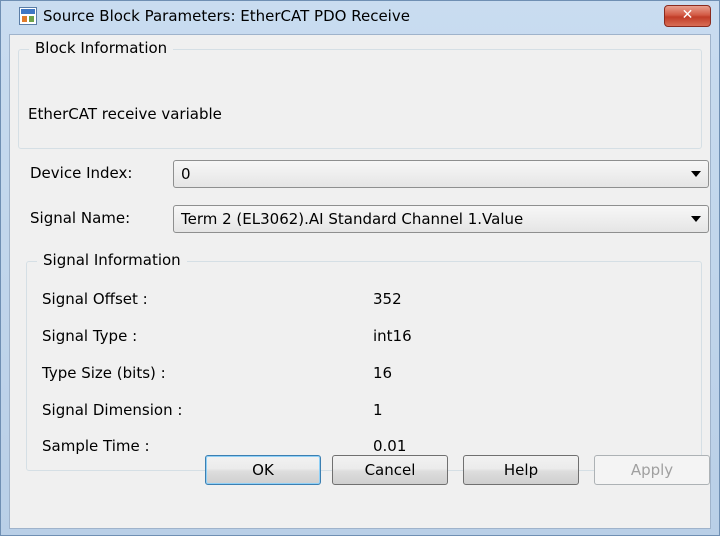 The image size is (720, 536). What do you see at coordinates (125, 114) in the screenshot?
I see `block-description: EtherCAT receive variable` at bounding box center [125, 114].